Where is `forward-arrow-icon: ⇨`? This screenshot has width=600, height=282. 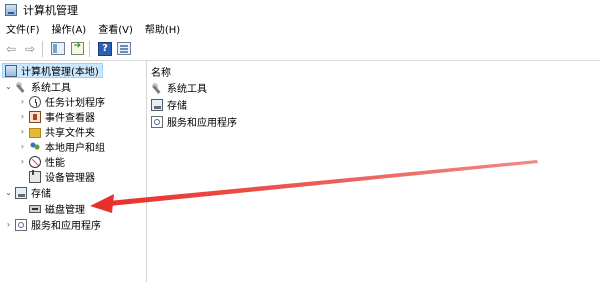 forward-arrow-icon: ⇨ is located at coordinates (30, 48).